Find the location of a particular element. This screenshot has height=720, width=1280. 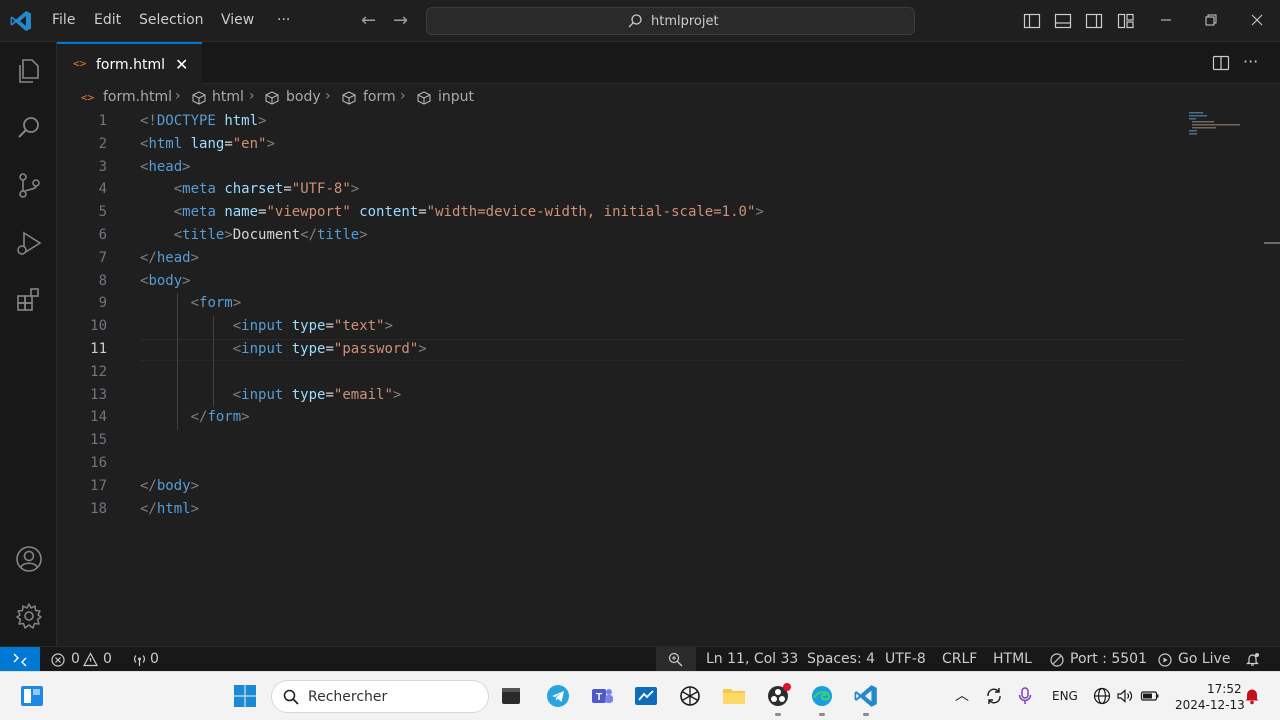

terminal-app-icon is located at coordinates (511, 696).